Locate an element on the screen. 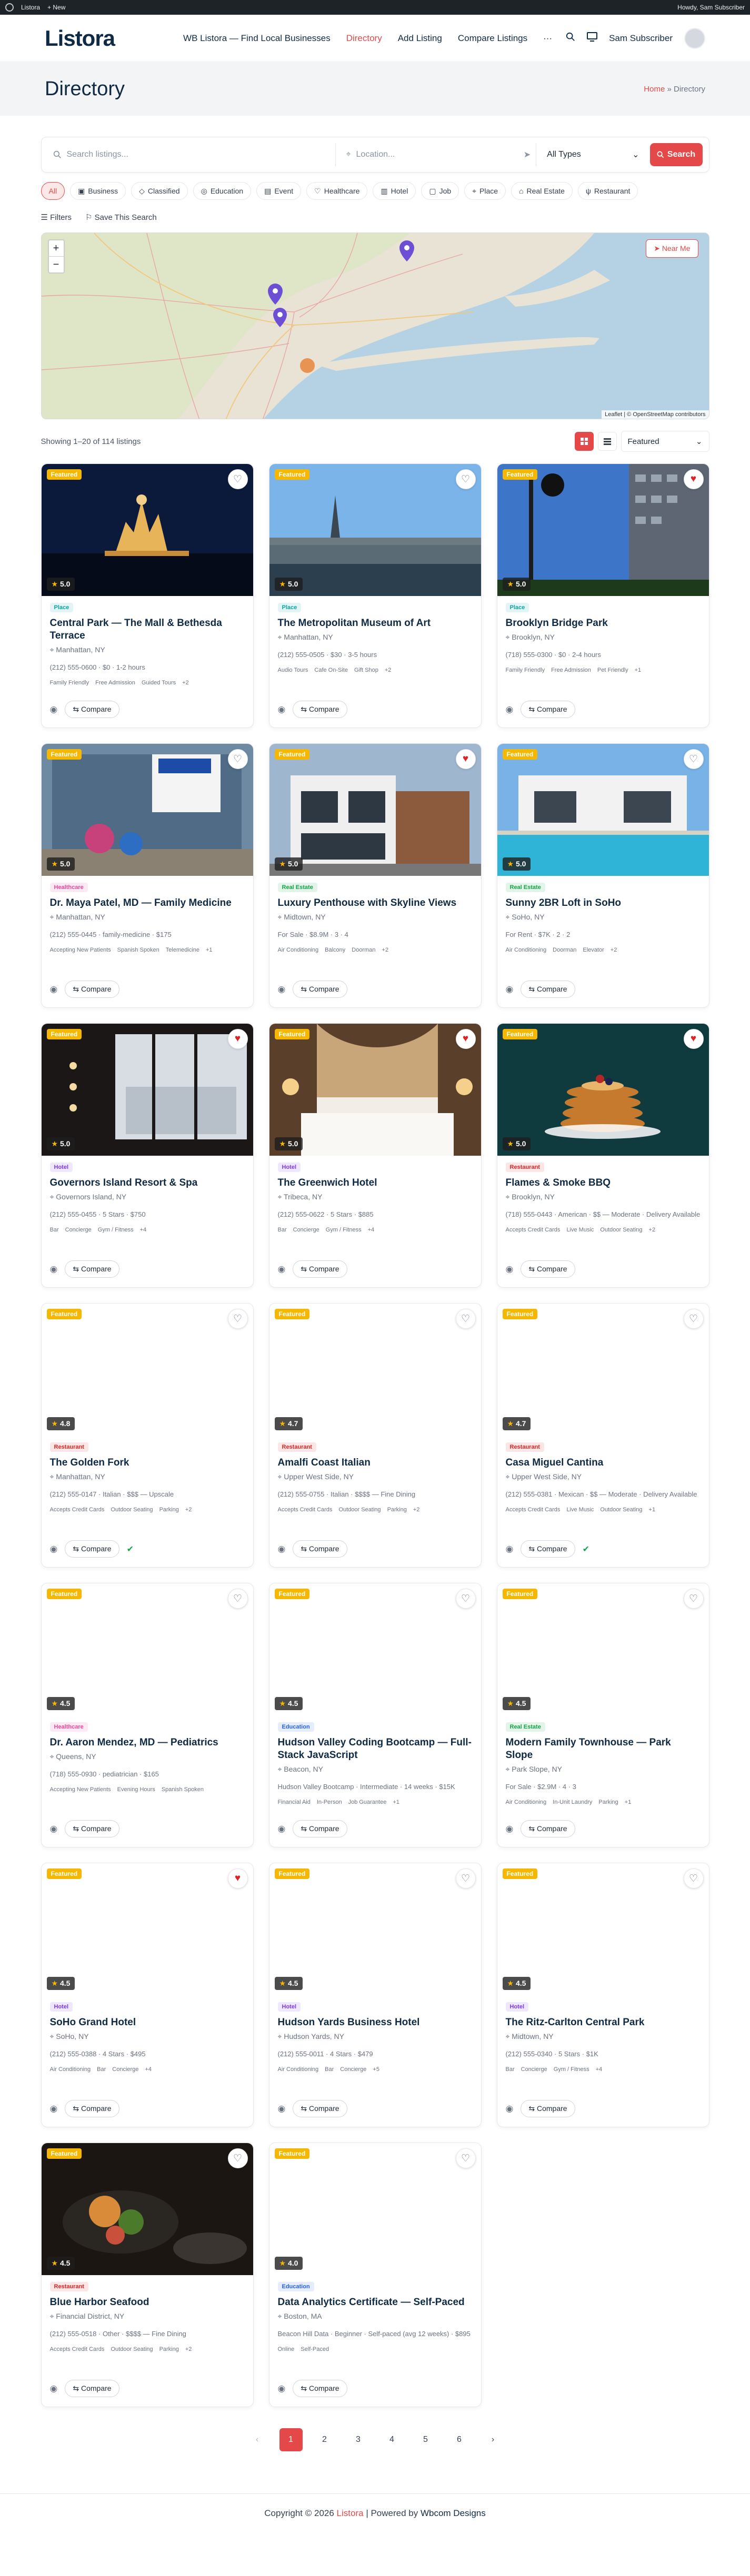 Image resolution: width=750 pixels, height=2576 pixels. category-badge: Restaurant is located at coordinates (524, 1167).